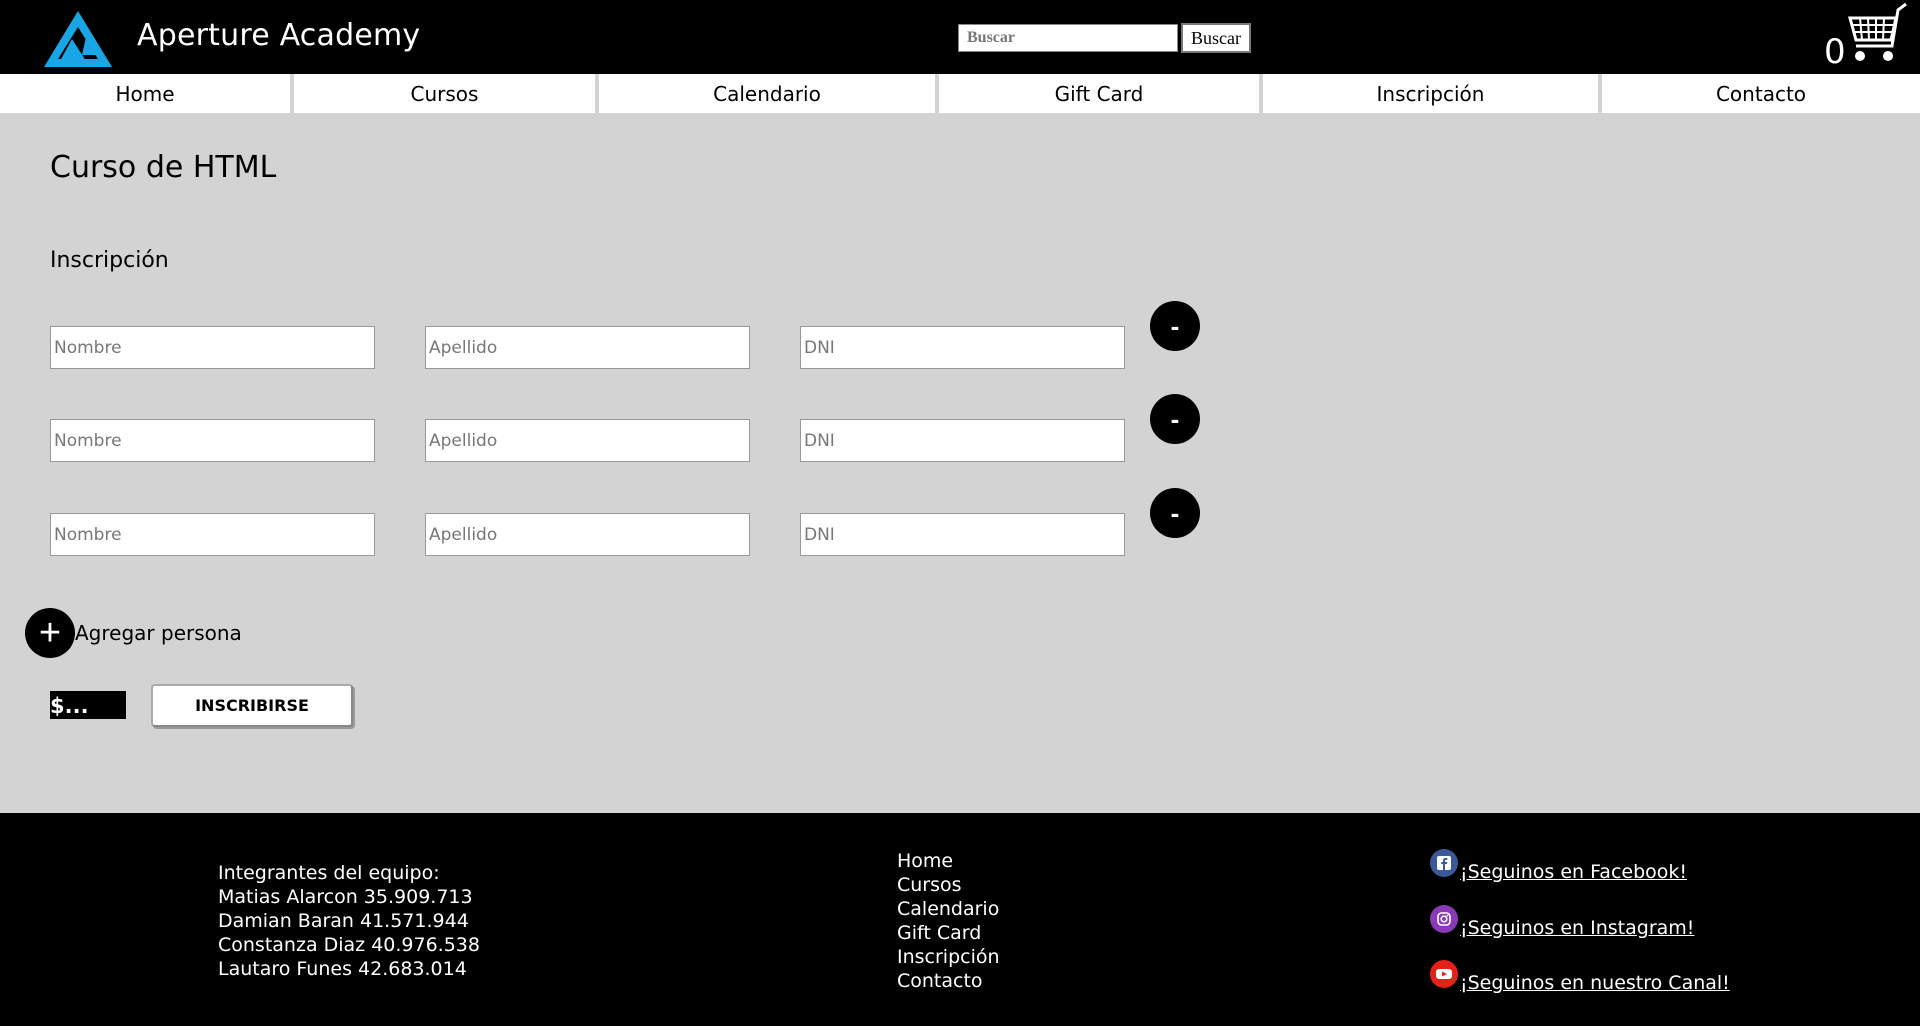  I want to click on instagram-icon, so click(1444, 919).